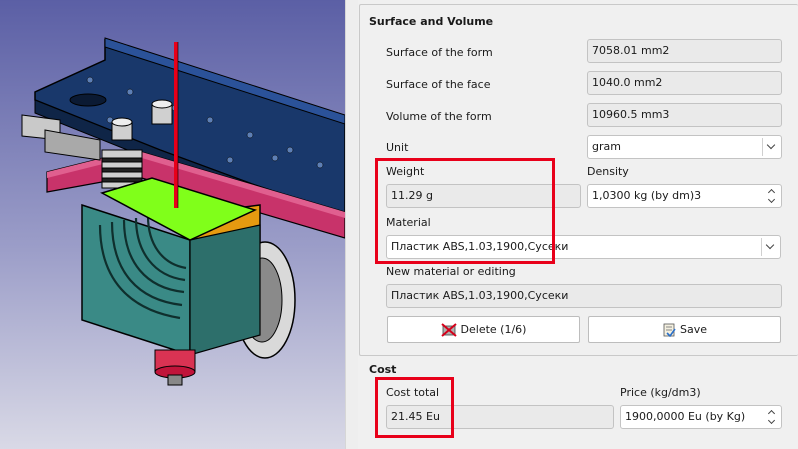  I want to click on weight-label: Weight, so click(405, 171).